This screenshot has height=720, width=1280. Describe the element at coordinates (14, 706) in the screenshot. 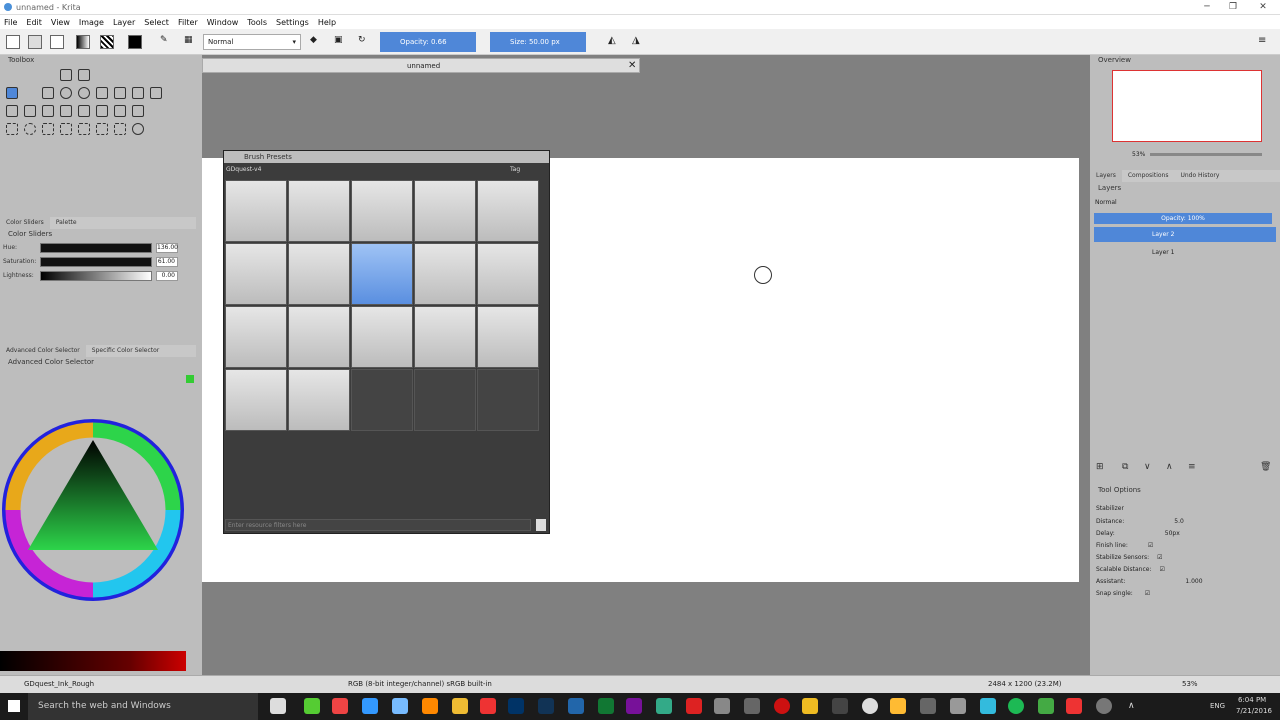

I see `windows-start-icon` at that location.